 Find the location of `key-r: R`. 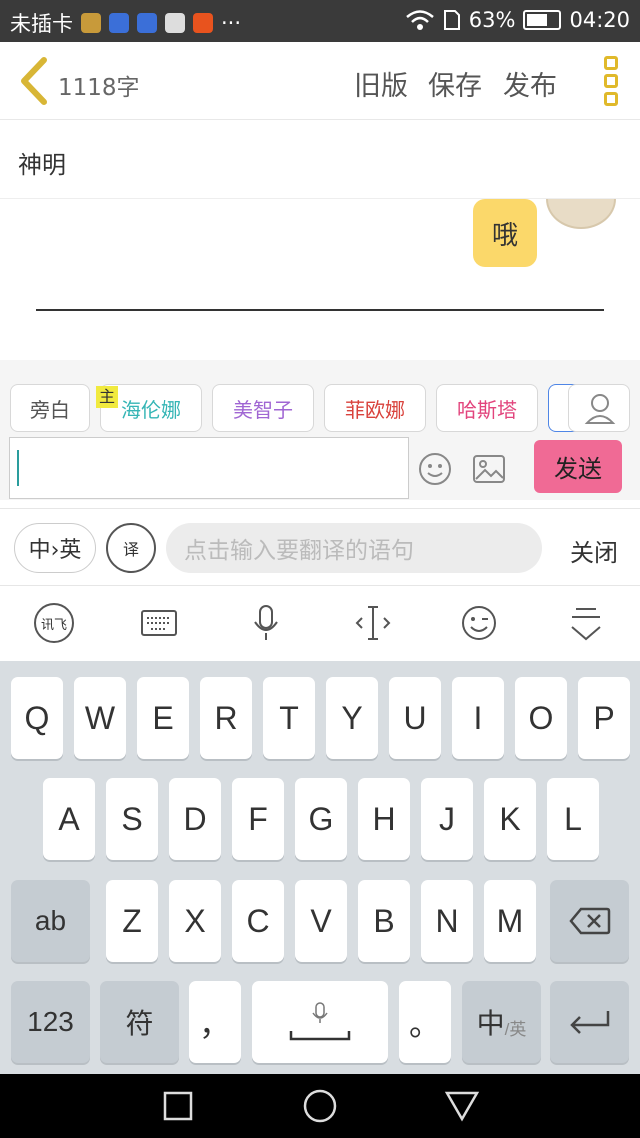

key-r: R is located at coordinates (226, 718).